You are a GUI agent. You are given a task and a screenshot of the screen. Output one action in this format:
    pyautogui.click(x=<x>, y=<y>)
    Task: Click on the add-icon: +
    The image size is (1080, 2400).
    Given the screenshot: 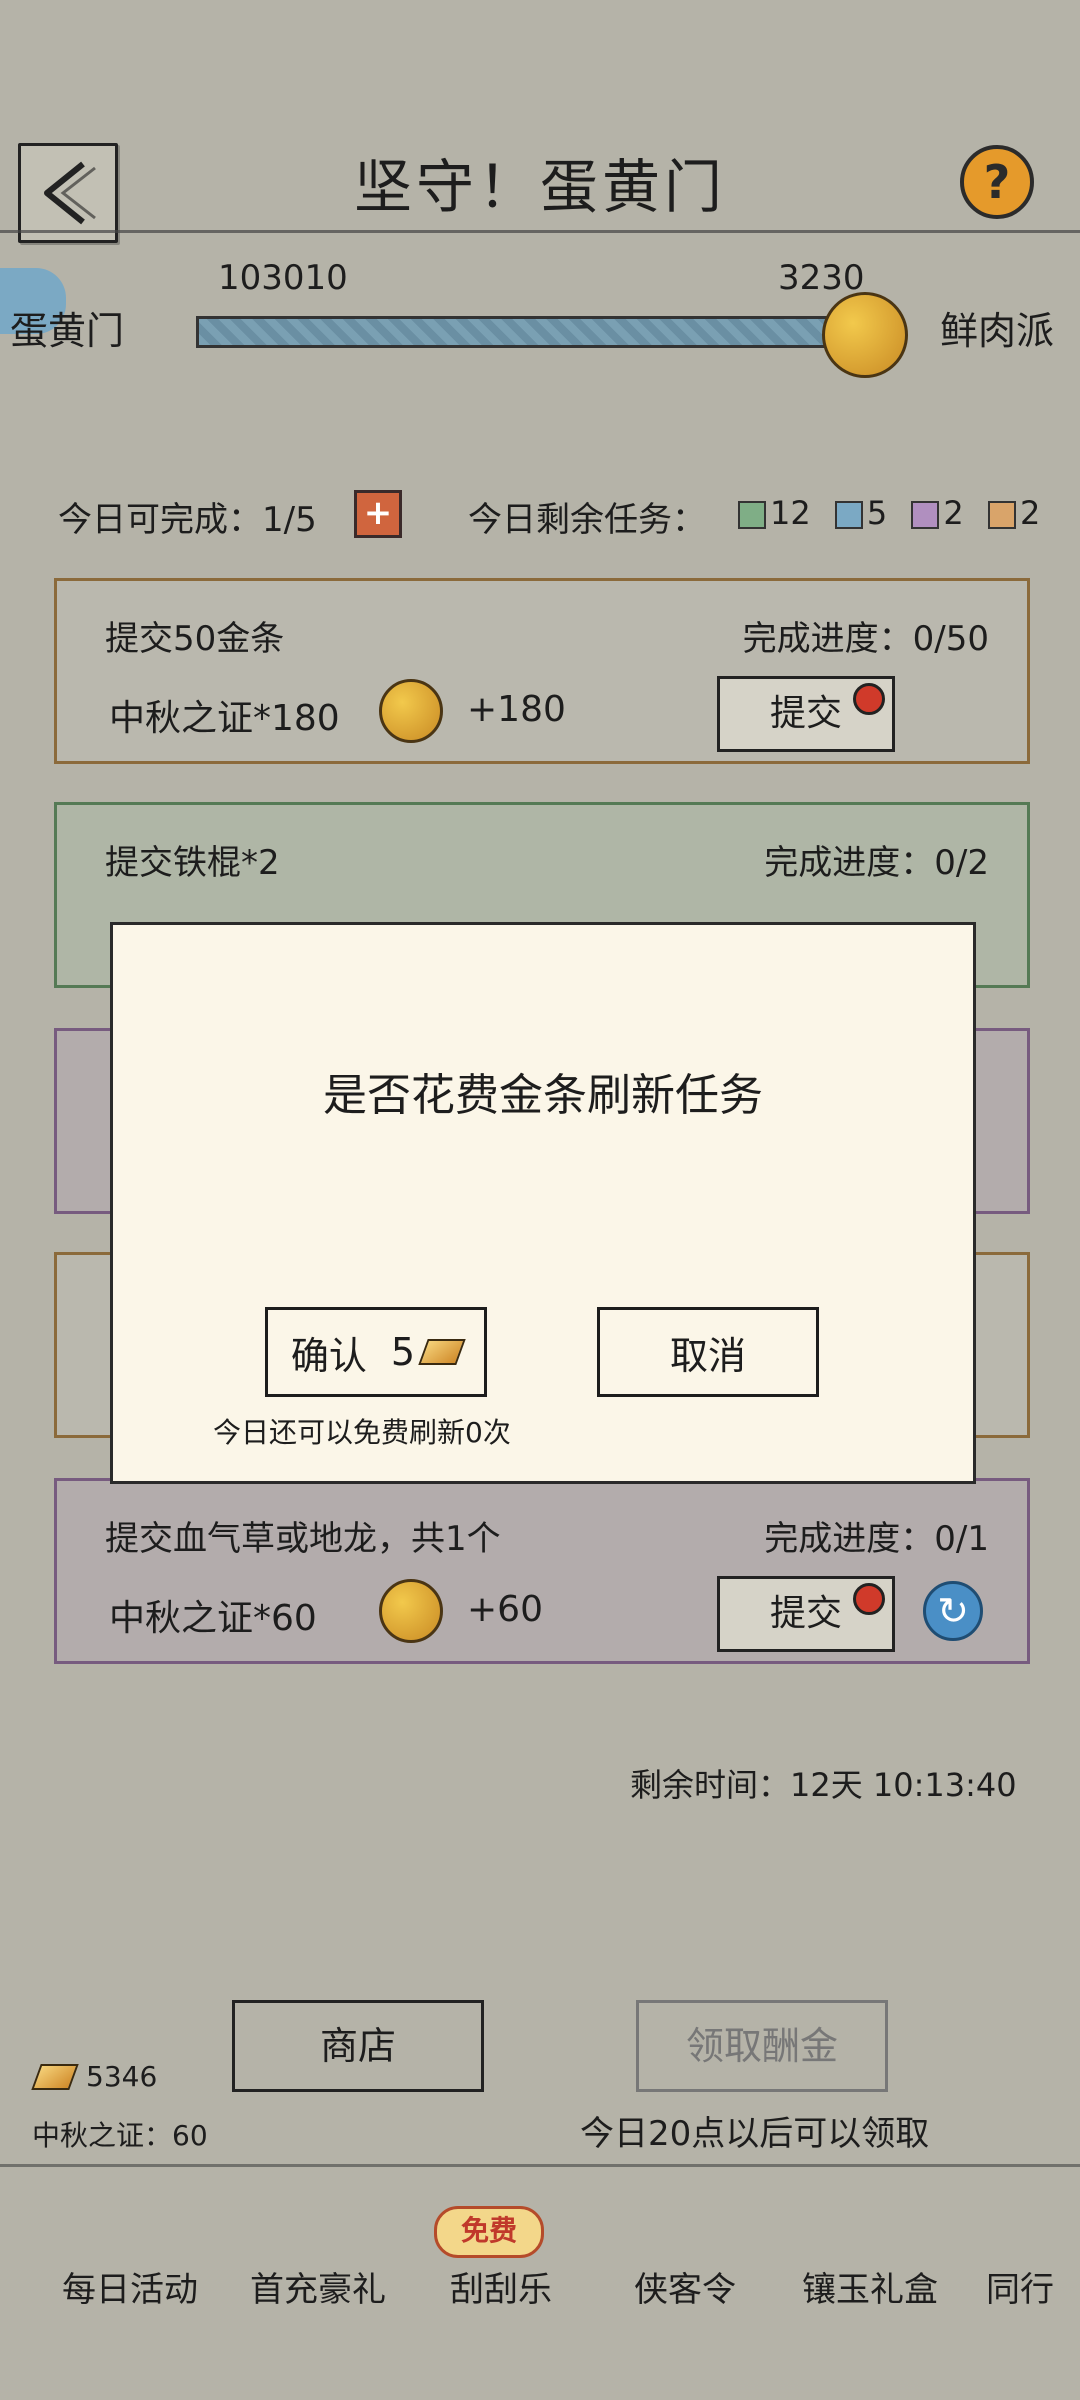 What is the action you would take?
    pyautogui.click(x=378, y=514)
    